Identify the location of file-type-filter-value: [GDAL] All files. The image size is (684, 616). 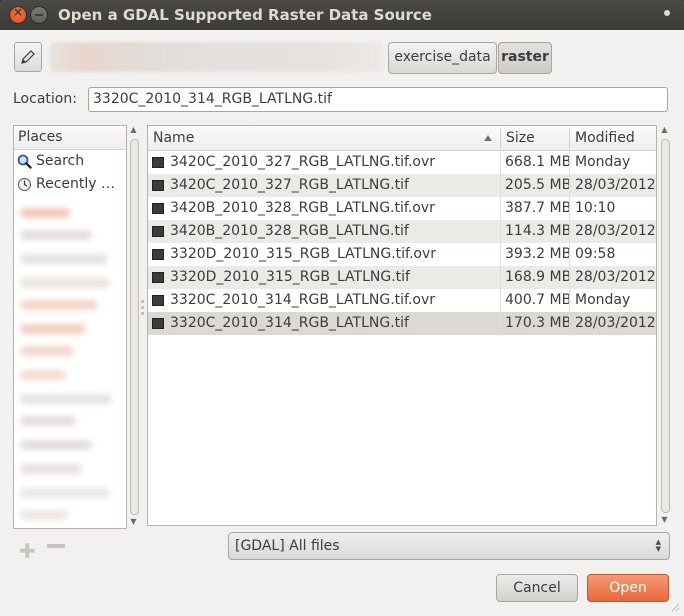
(287, 546).